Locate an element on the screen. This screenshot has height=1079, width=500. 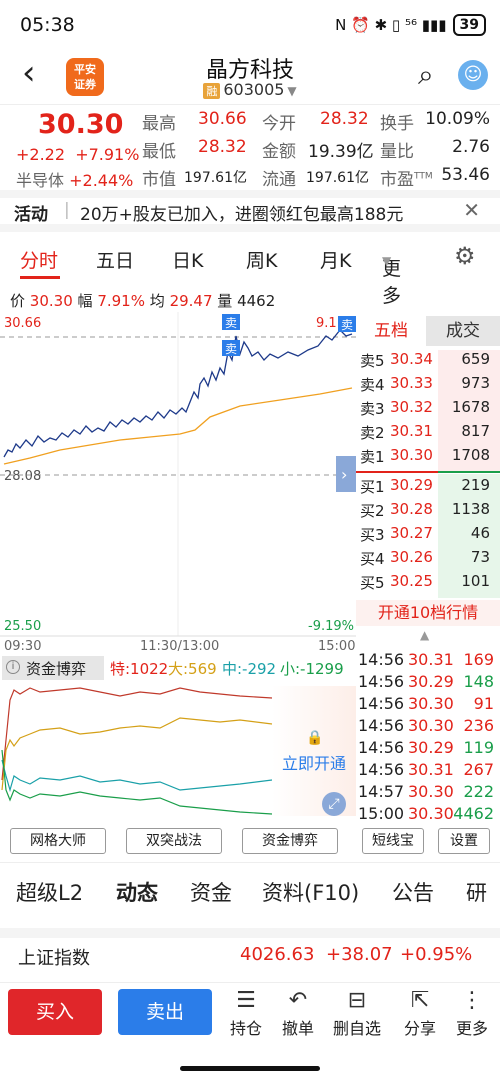
sell-button: 卖出 is located at coordinates (165, 1012).